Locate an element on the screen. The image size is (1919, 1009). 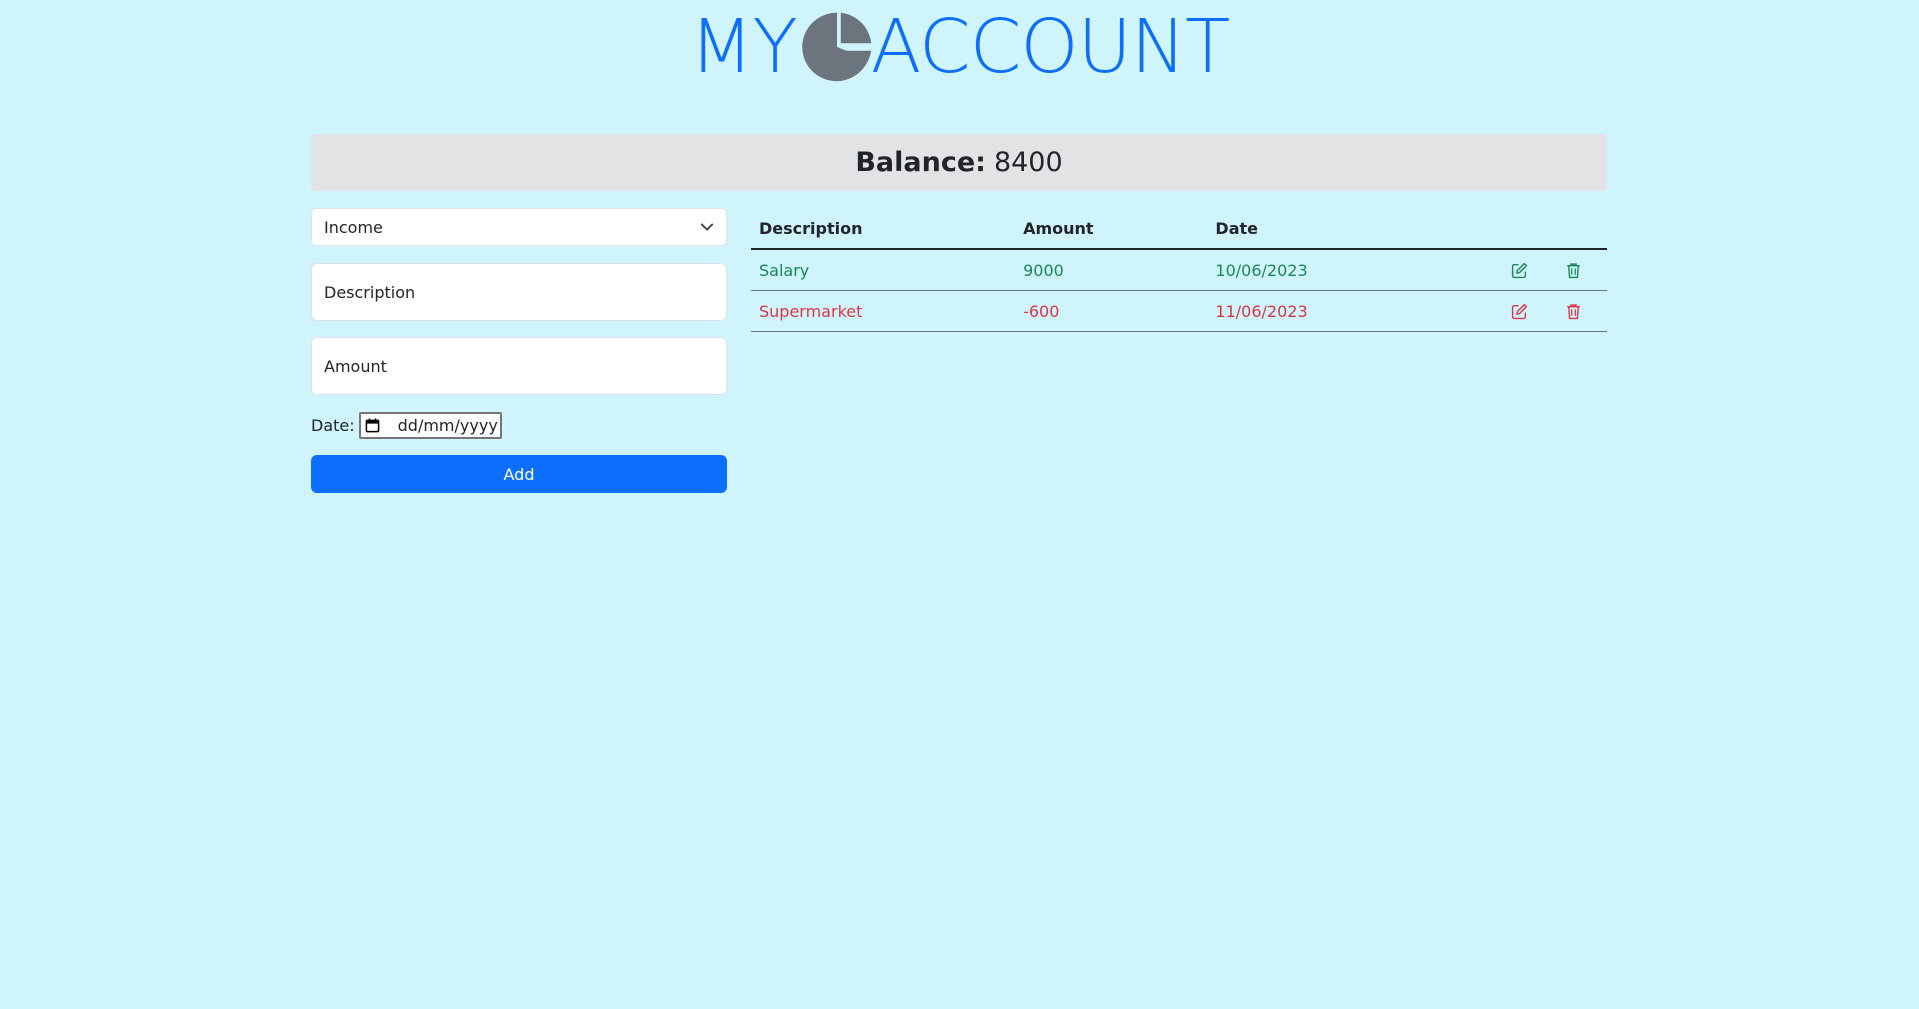
header-description: Description is located at coordinates (811, 228).